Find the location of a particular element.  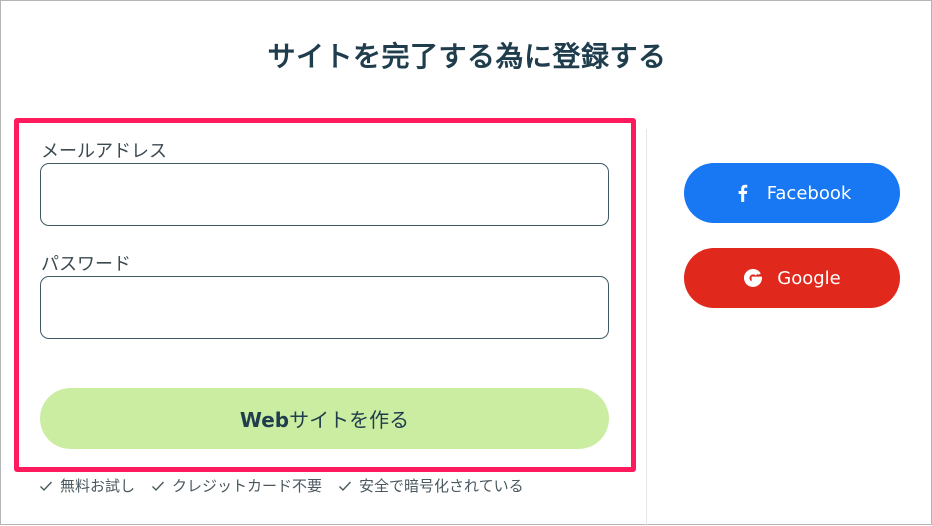

password-input is located at coordinates (324, 307).